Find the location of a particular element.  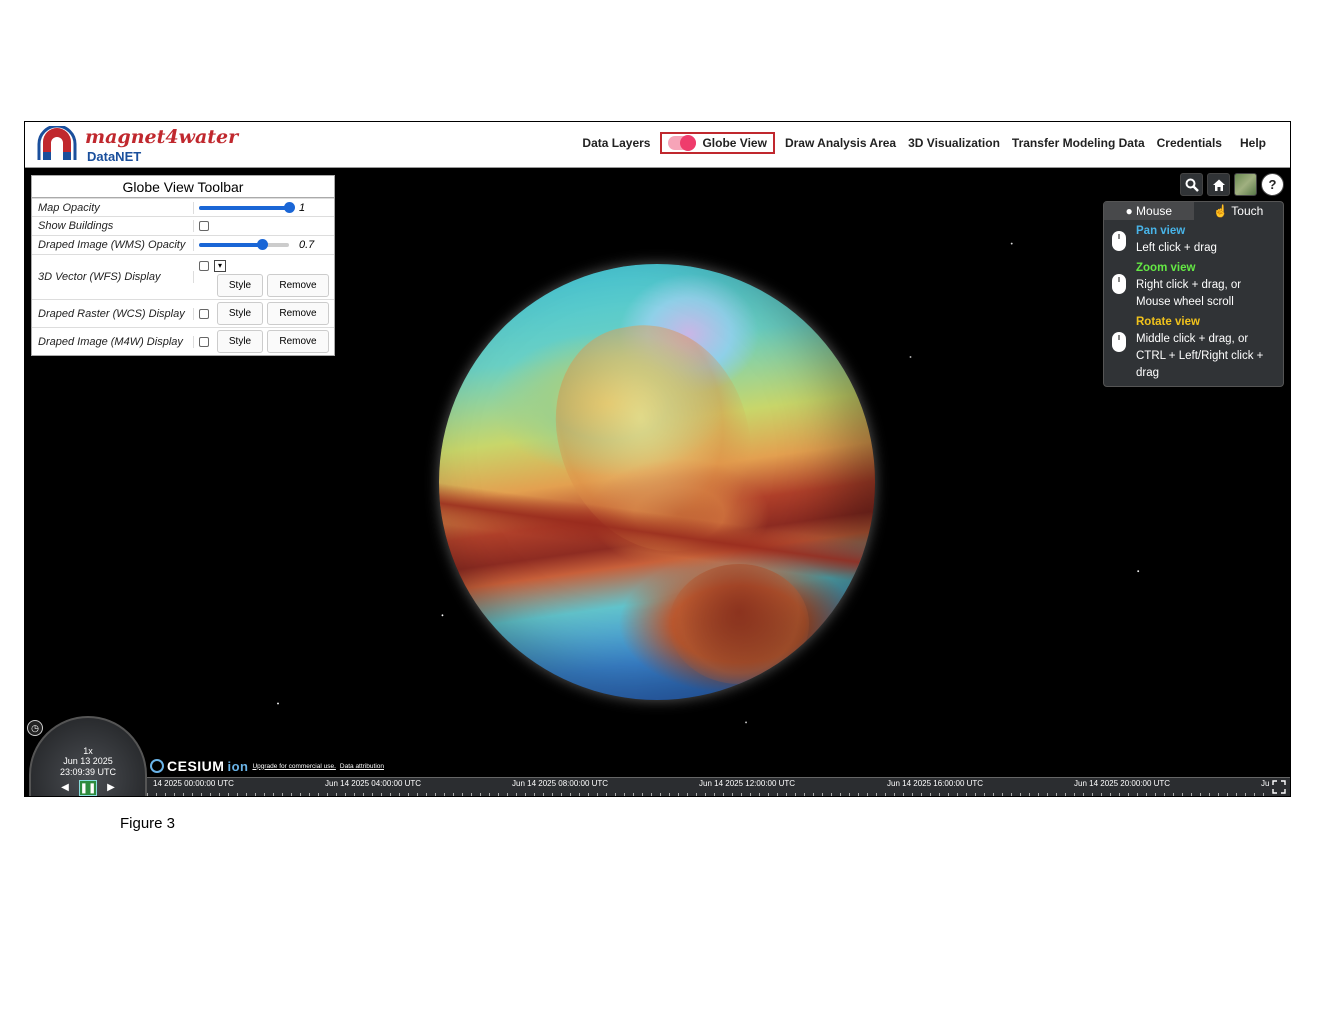

m4w-display-checkbox is located at coordinates (204, 341).